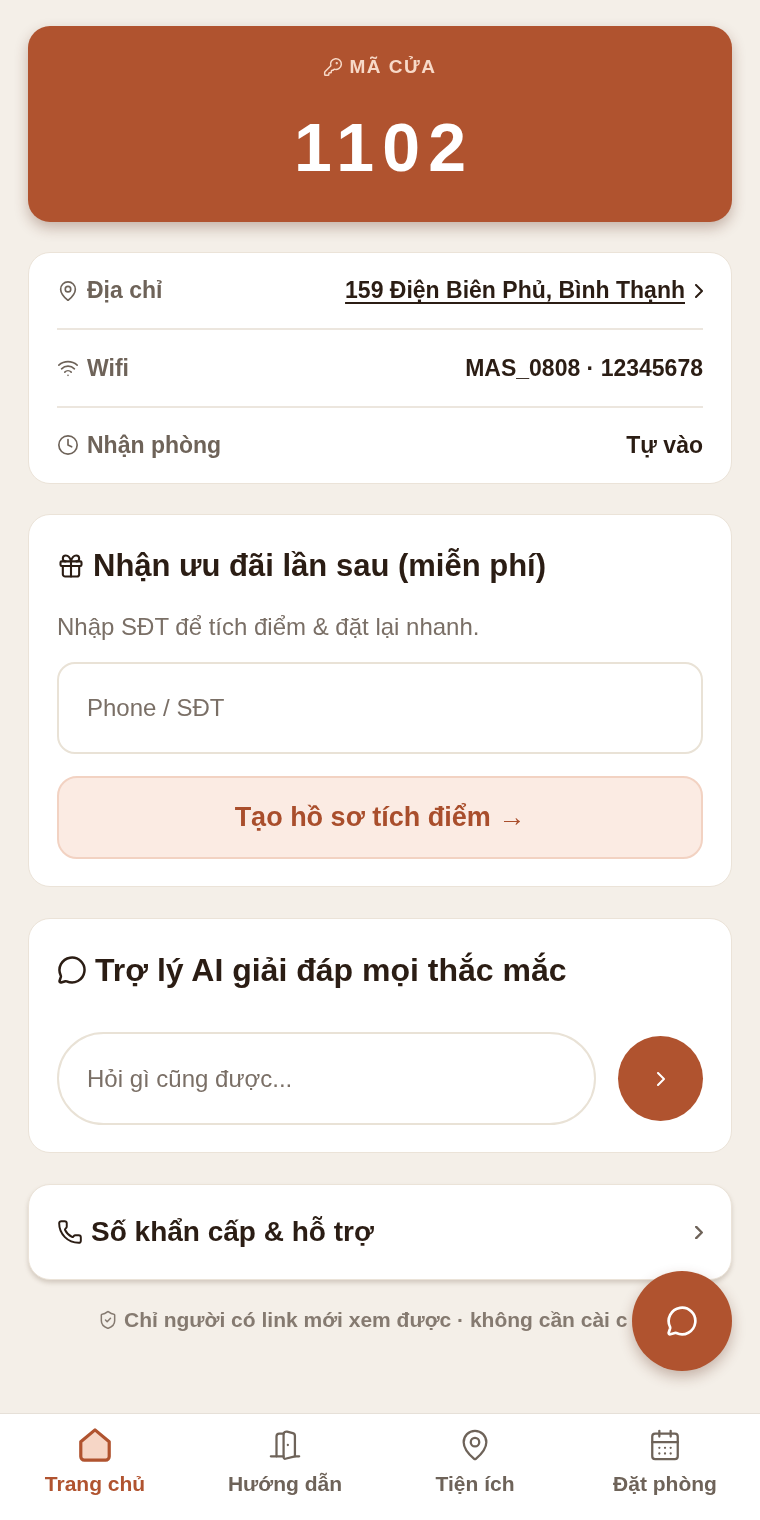 Image resolution: width=760 pixels, height=1520 pixels. I want to click on info-value: Tự vào, so click(664, 446).